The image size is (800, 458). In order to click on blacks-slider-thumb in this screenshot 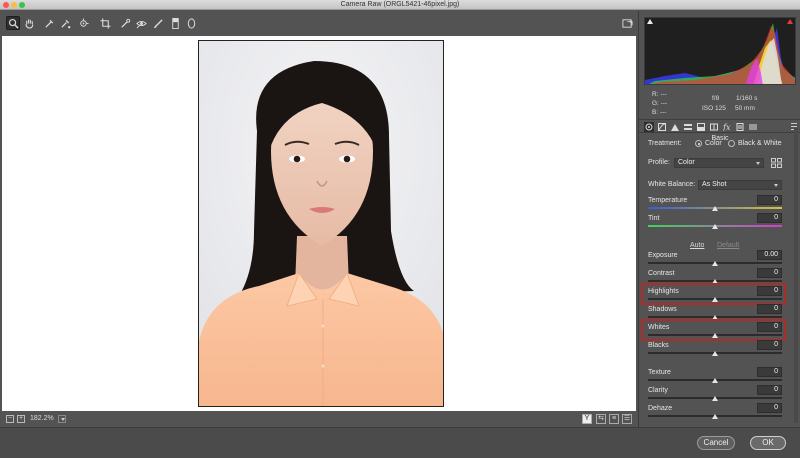, I will do `click(715, 353)`.